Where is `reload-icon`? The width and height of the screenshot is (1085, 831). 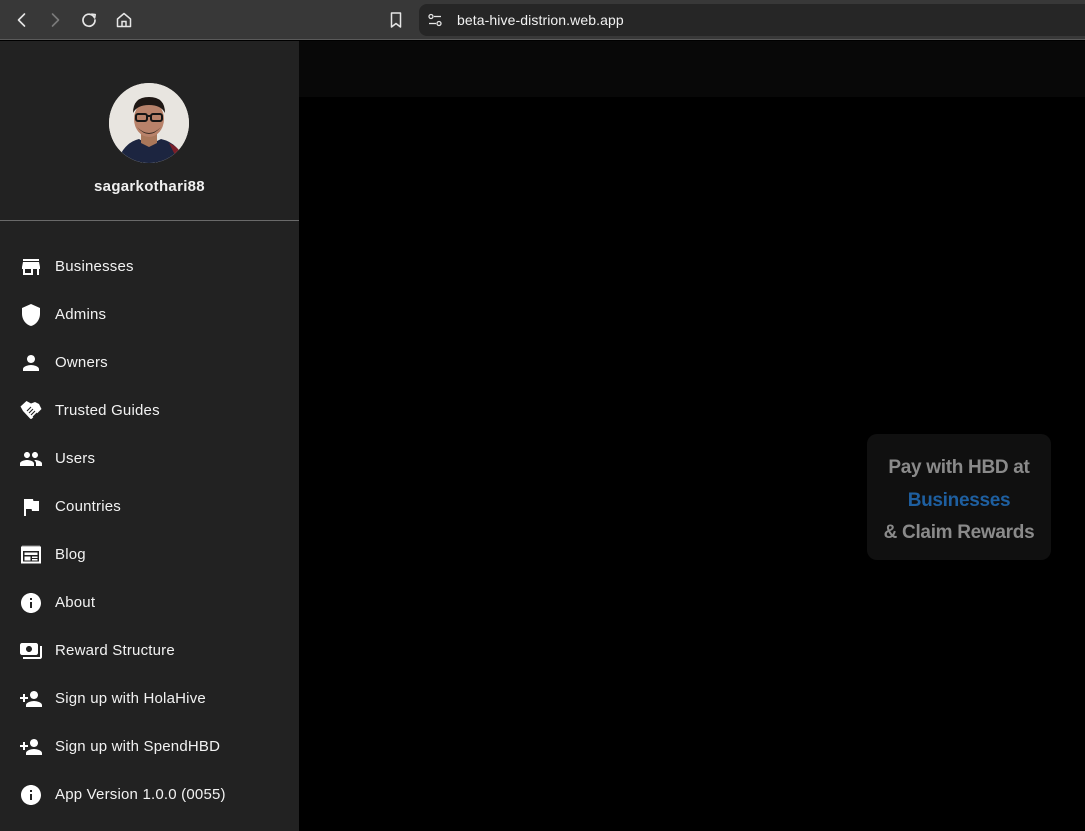
reload-icon is located at coordinates (89, 20).